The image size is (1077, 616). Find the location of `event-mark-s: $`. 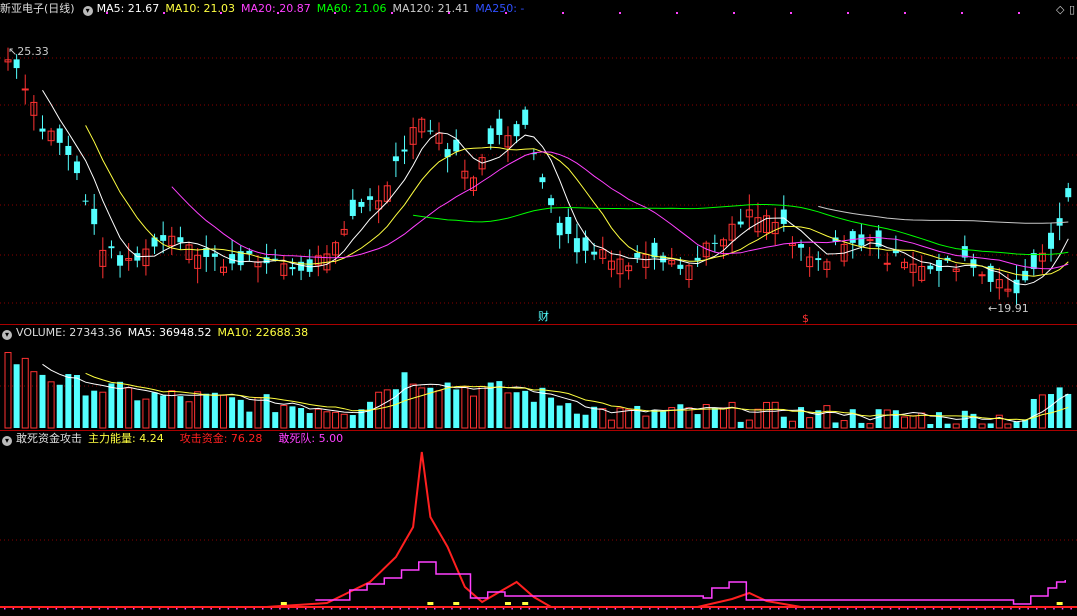

event-mark-s: $ is located at coordinates (805, 318).